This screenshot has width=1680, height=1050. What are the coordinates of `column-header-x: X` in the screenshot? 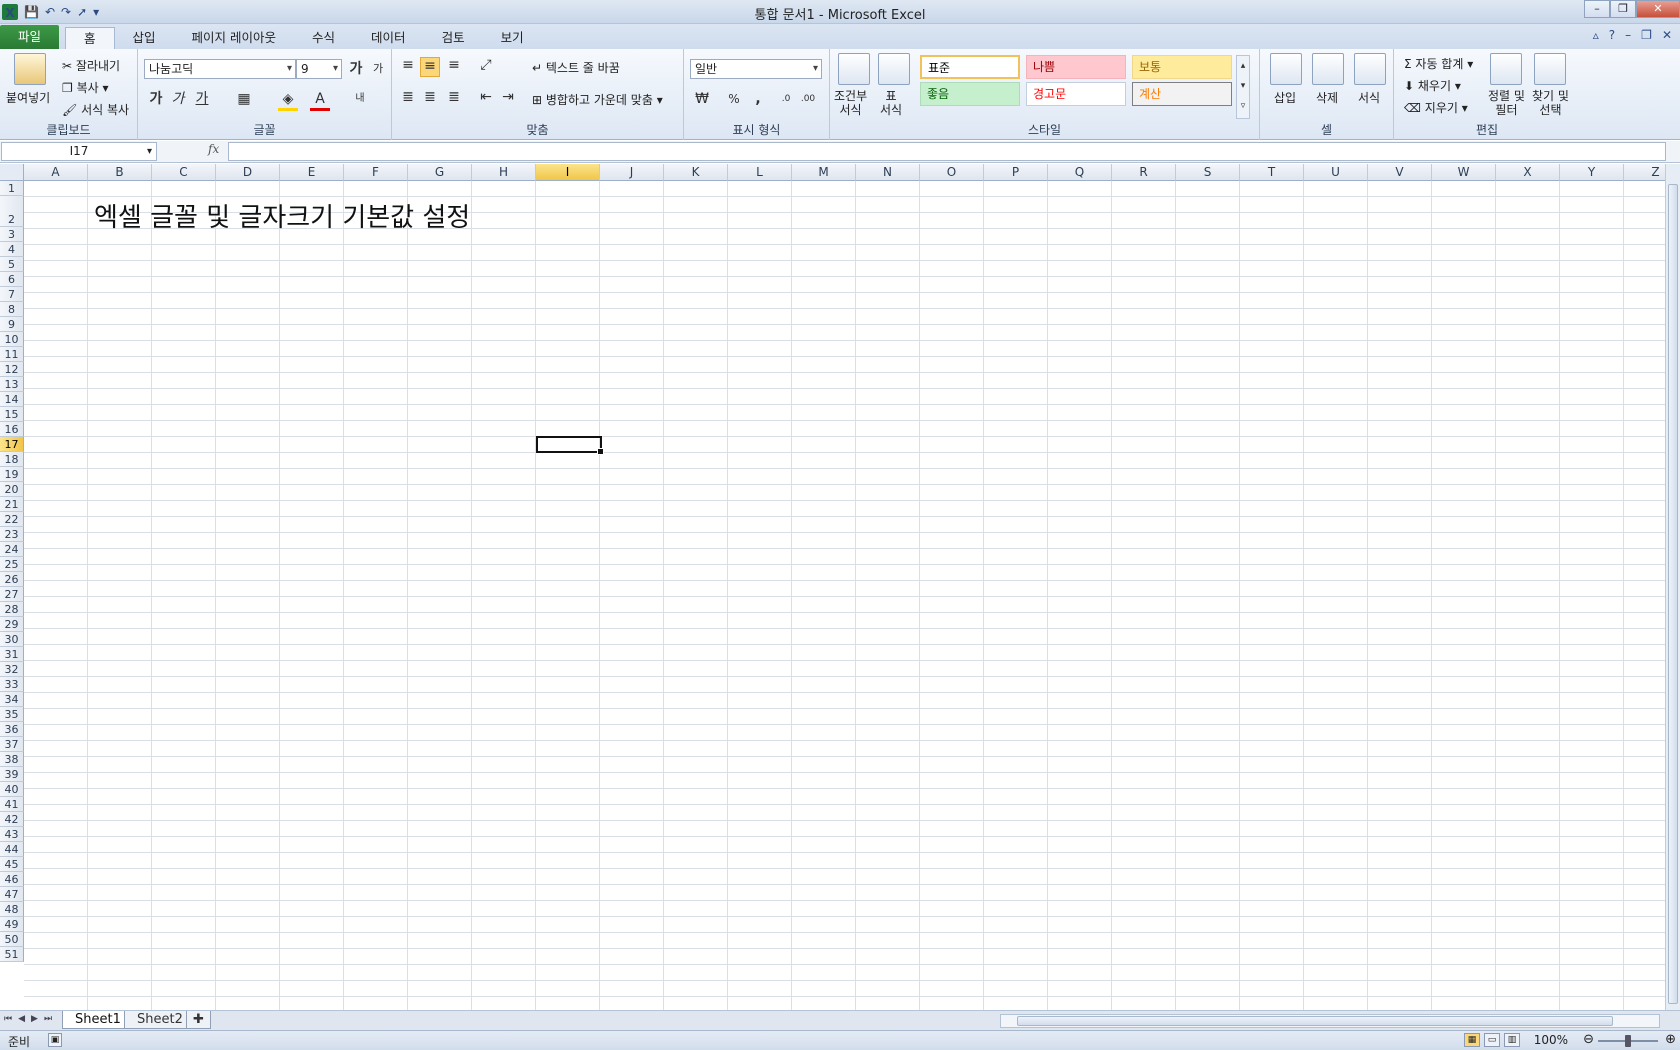 It's located at (1528, 172).